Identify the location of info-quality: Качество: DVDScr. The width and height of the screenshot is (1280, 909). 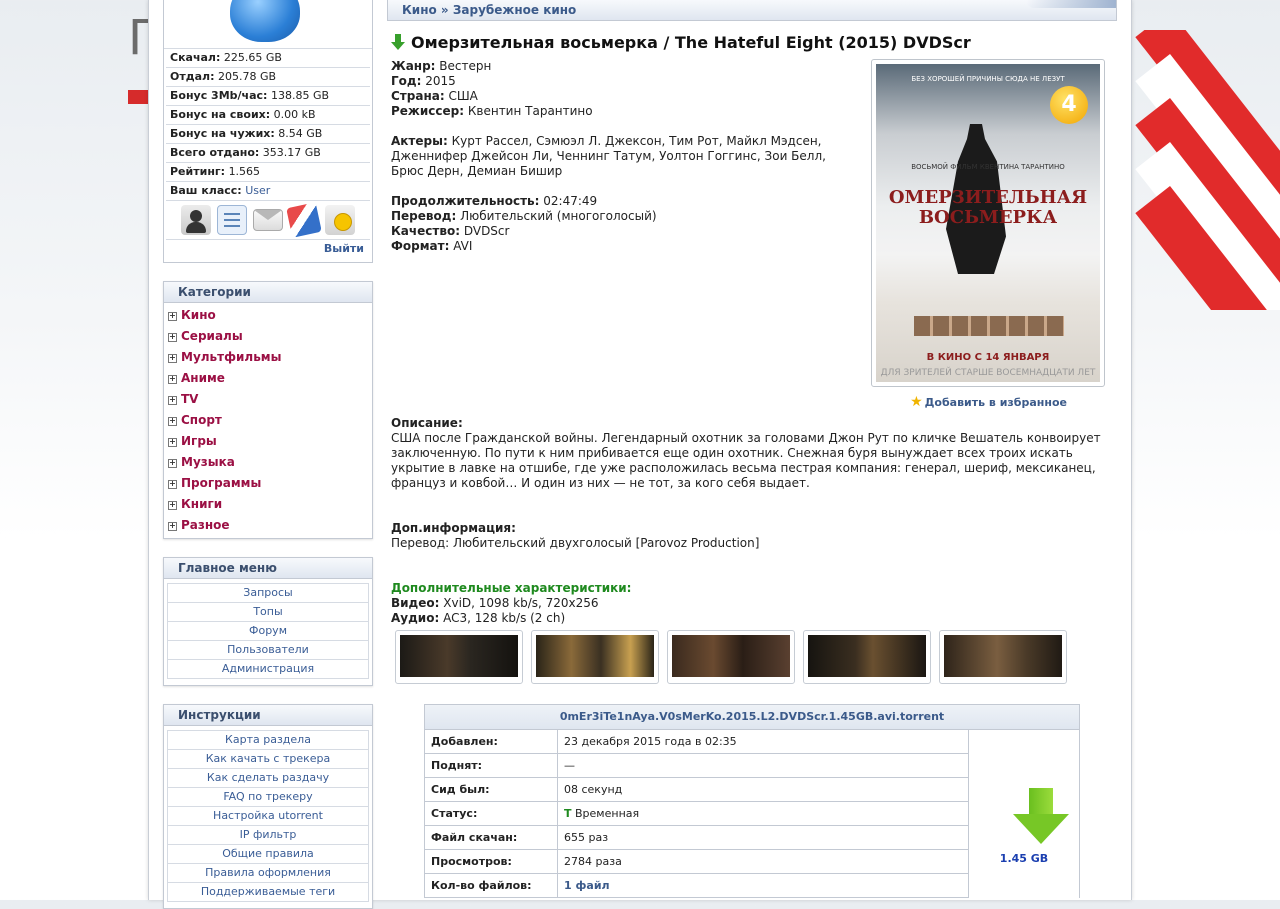
(450, 231).